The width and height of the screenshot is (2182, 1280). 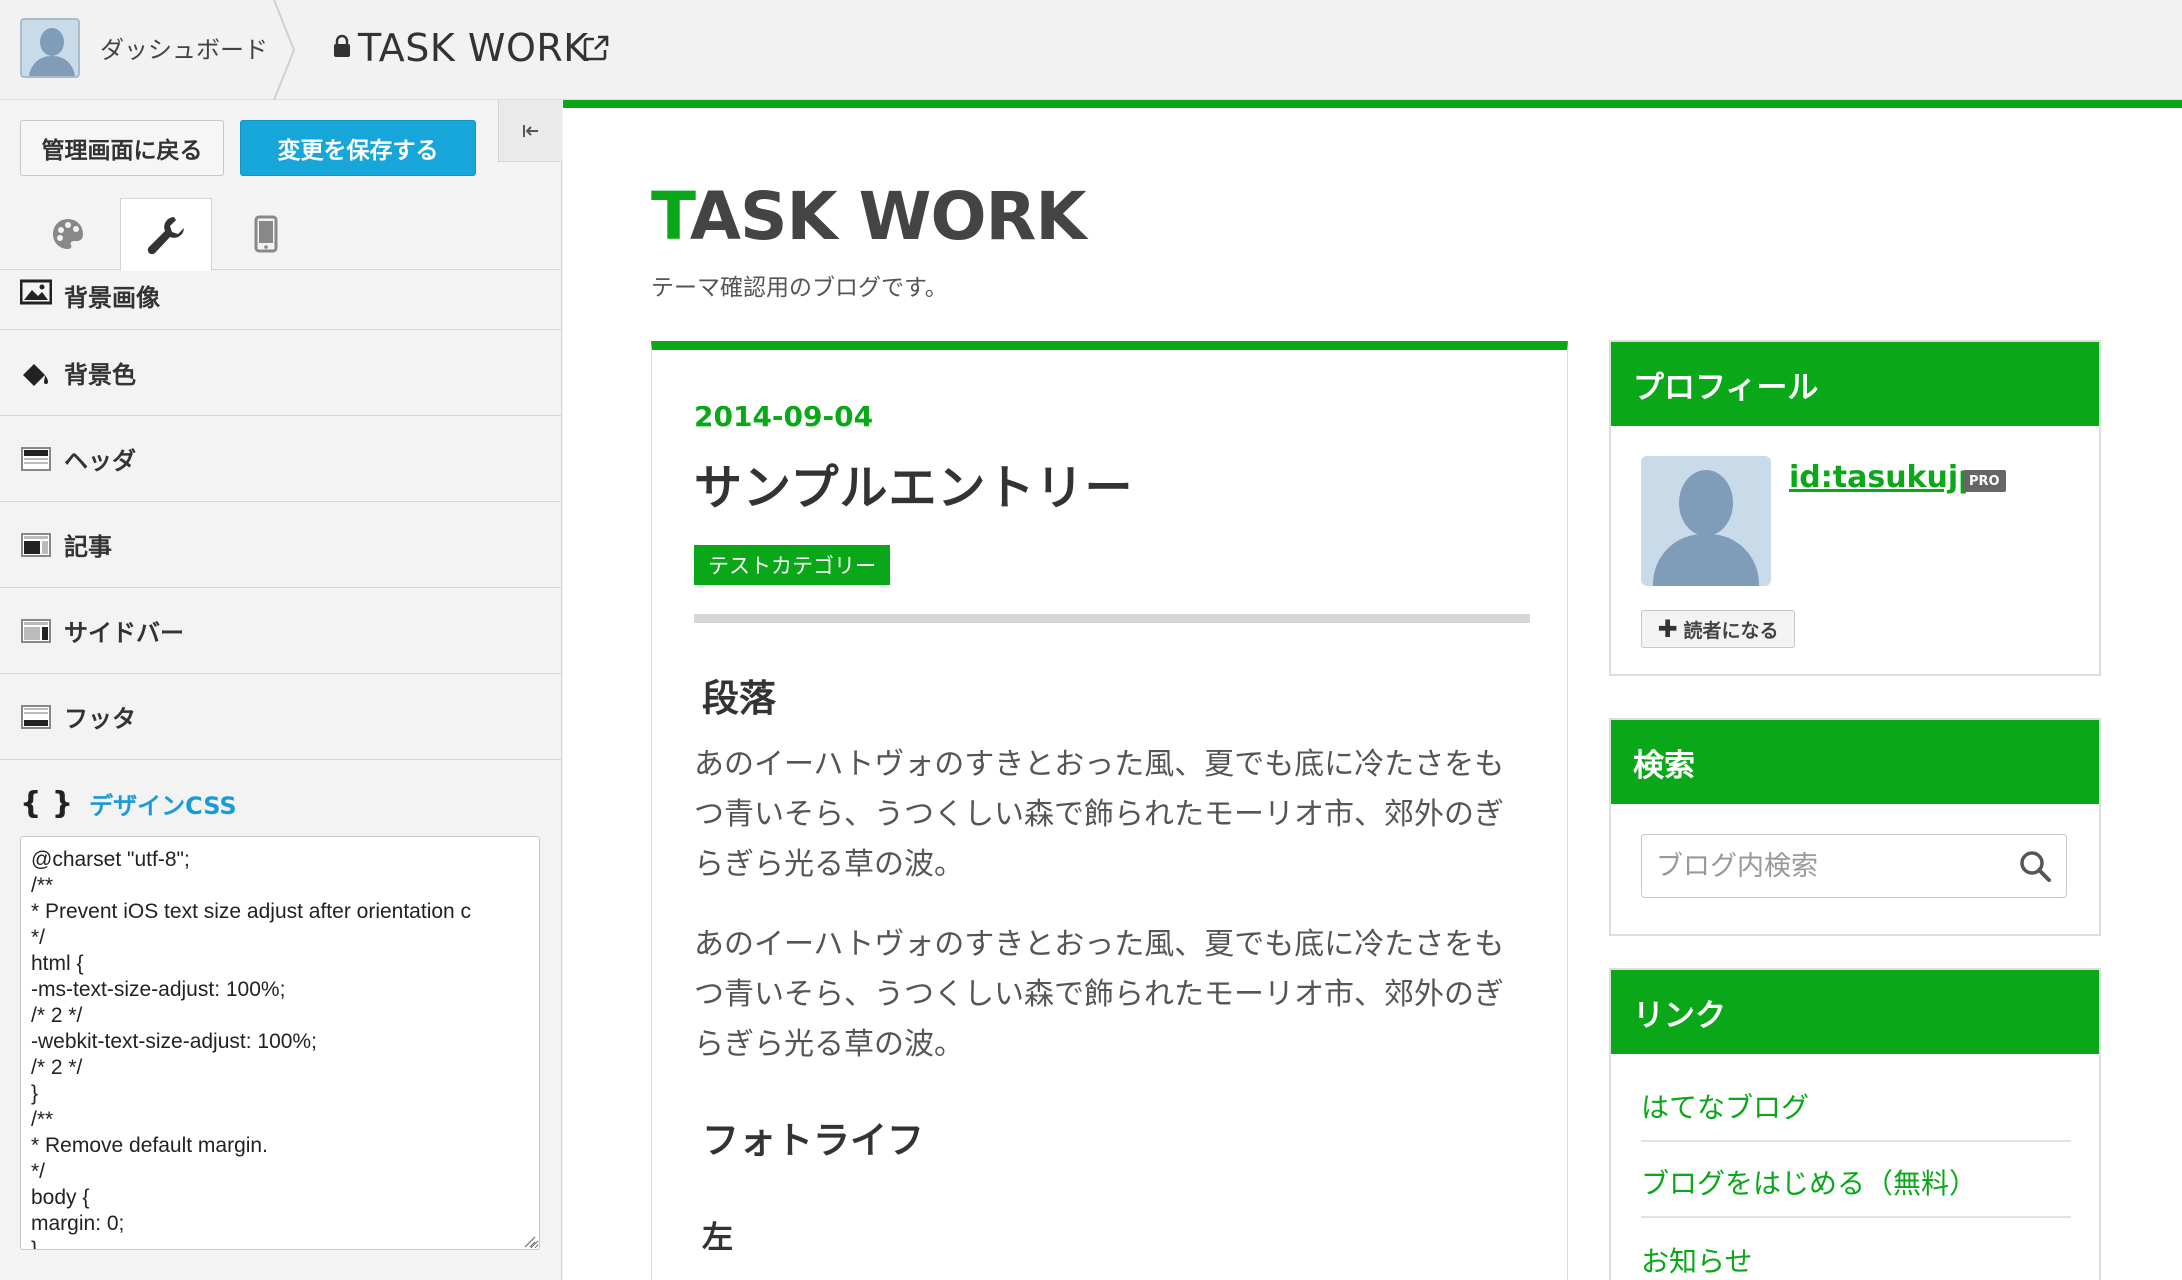 I want to click on menu-background-image: 背景画像, so click(x=281, y=300).